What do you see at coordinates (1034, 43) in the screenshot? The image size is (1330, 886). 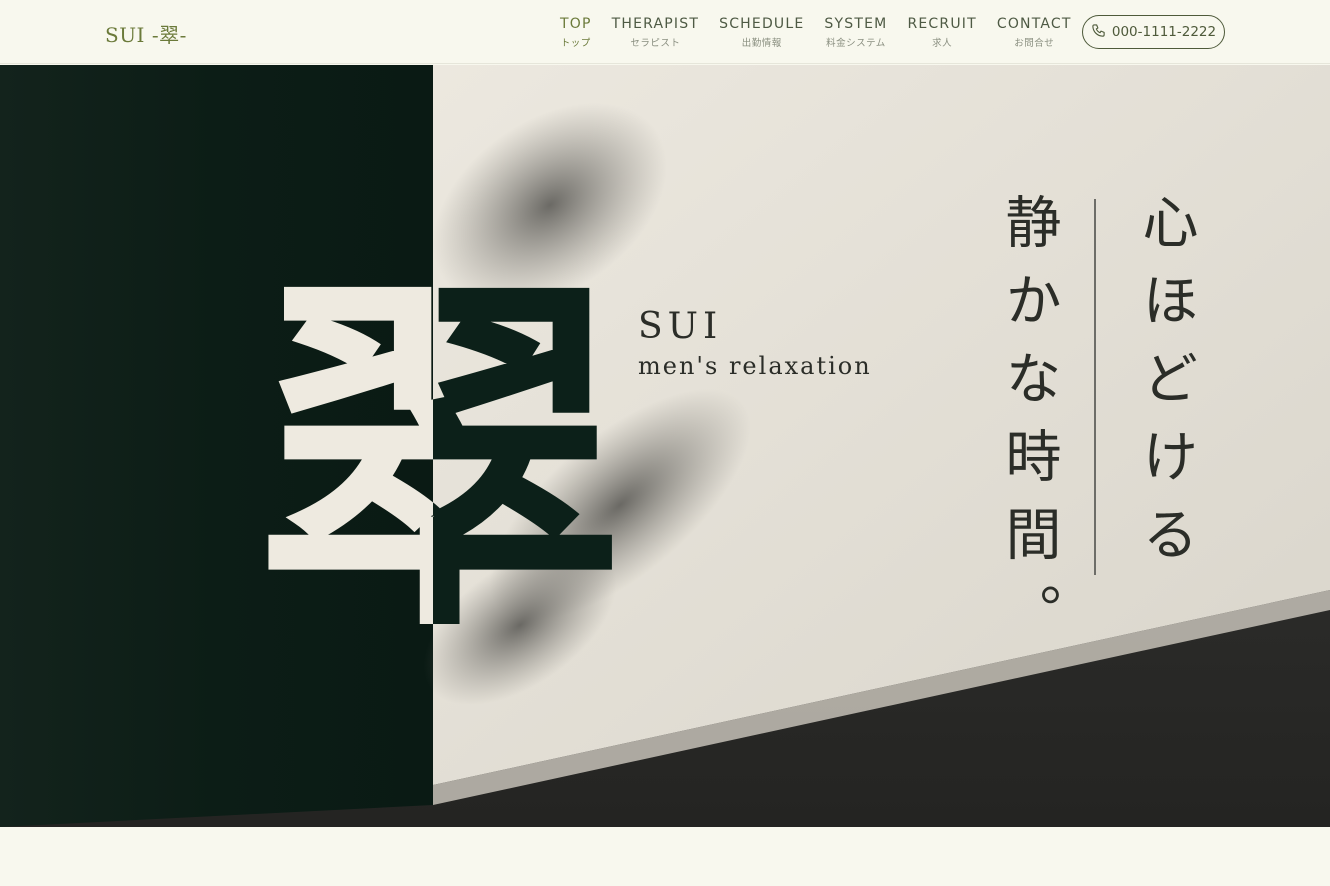 I see `nav-label-ja: お問合せ` at bounding box center [1034, 43].